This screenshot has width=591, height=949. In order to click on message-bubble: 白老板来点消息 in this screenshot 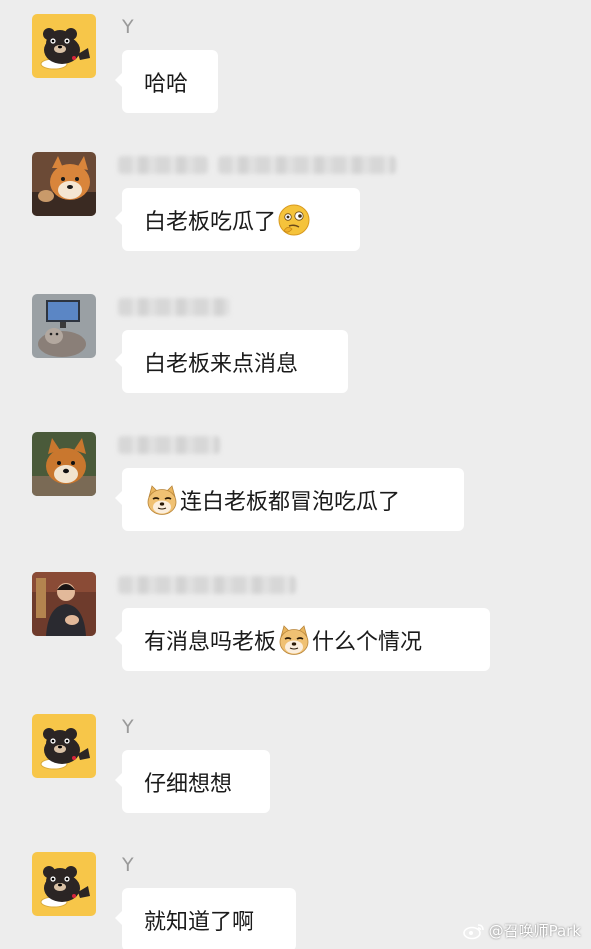, I will do `click(231, 361)`.